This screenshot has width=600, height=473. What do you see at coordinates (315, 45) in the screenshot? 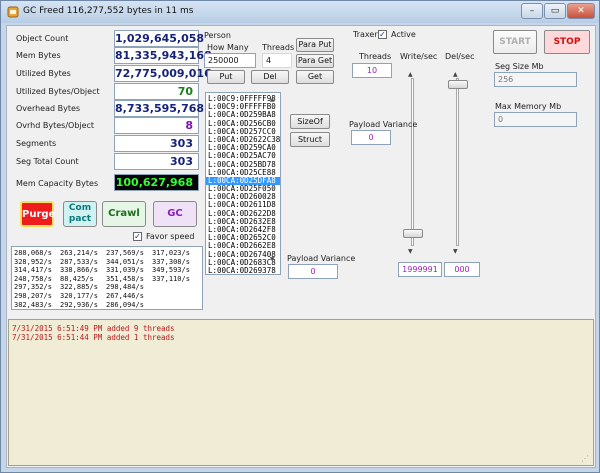
I see `para-put-button: Para Put` at bounding box center [315, 45].